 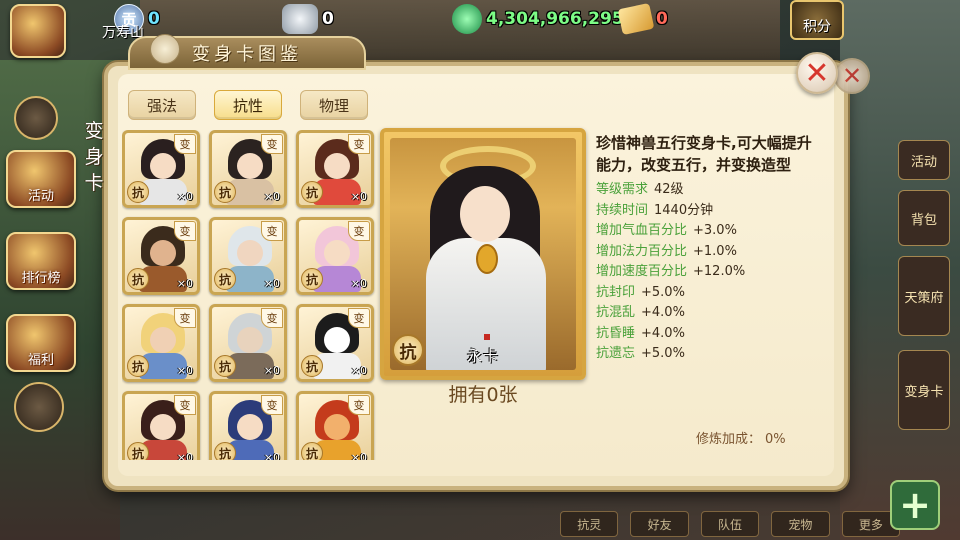 What do you see at coordinates (852, 76) in the screenshot?
I see `background-close-icon: ✕` at bounding box center [852, 76].